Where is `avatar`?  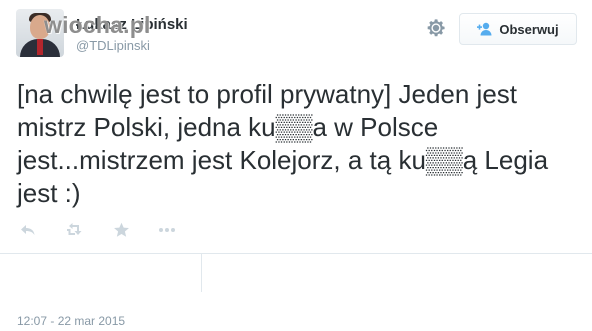
avatar is located at coordinates (40, 33).